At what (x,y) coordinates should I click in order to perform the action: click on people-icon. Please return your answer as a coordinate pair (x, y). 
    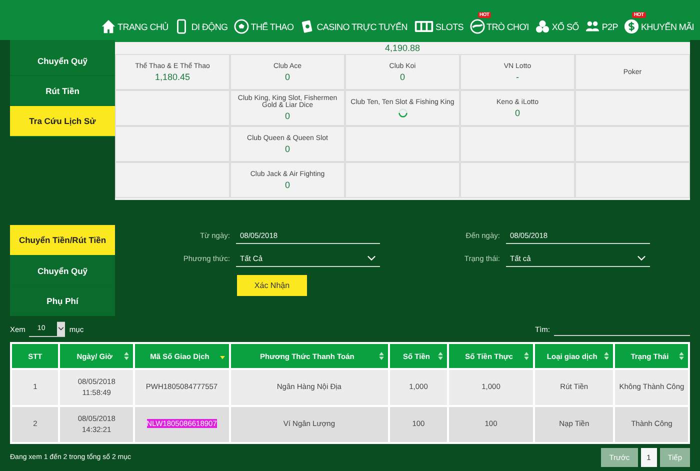
    Looking at the image, I should click on (592, 26).